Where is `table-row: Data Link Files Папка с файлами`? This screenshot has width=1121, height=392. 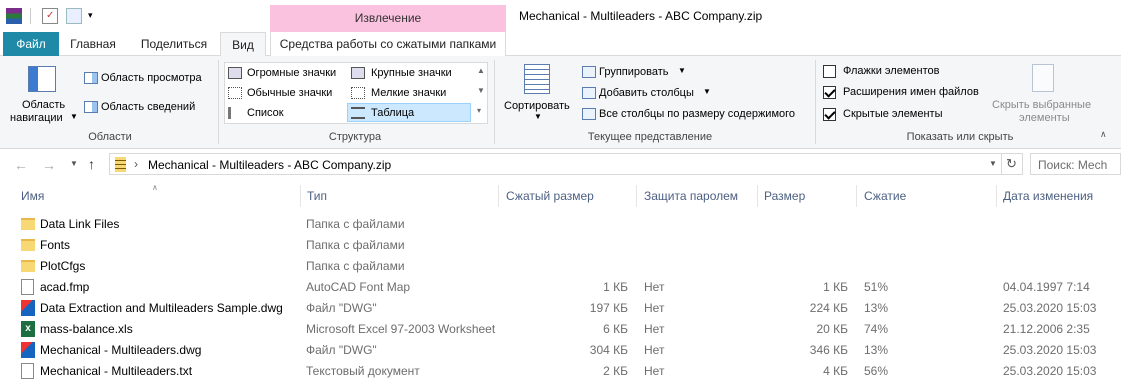
table-row: Data Link Files Папка с файлами is located at coordinates (560, 224).